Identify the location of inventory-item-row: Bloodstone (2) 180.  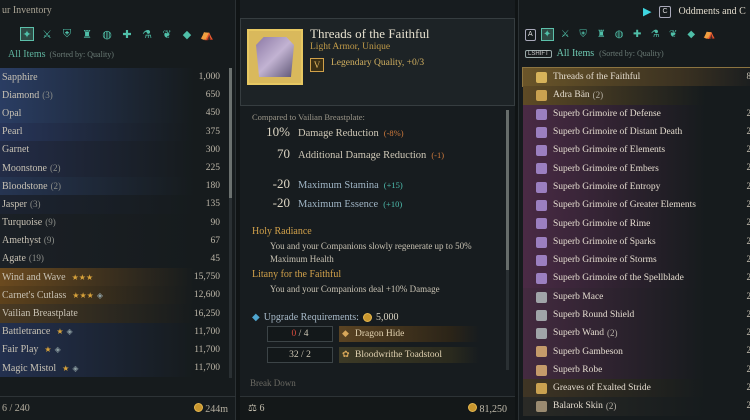
(114, 186).